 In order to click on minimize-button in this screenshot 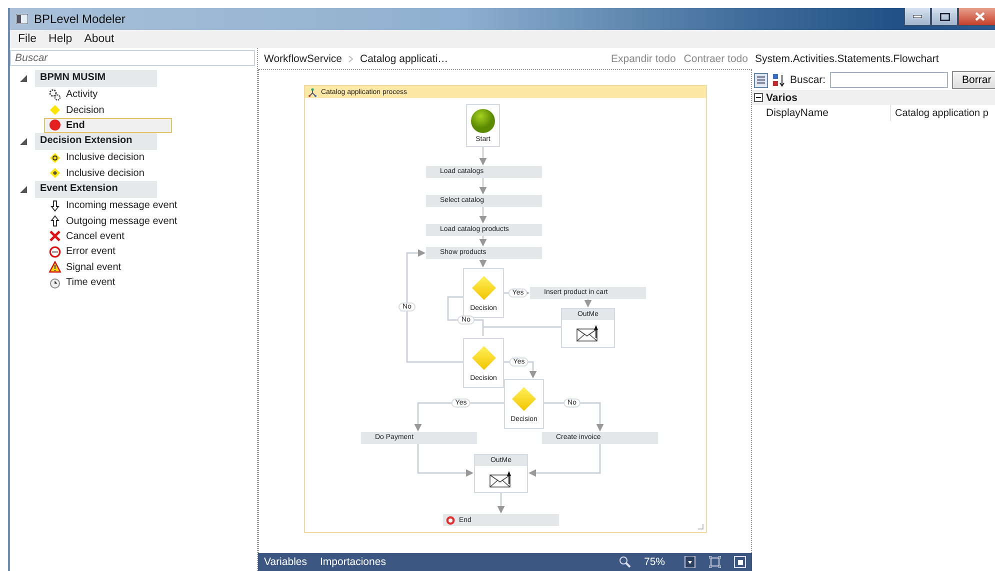, I will do `click(917, 17)`.